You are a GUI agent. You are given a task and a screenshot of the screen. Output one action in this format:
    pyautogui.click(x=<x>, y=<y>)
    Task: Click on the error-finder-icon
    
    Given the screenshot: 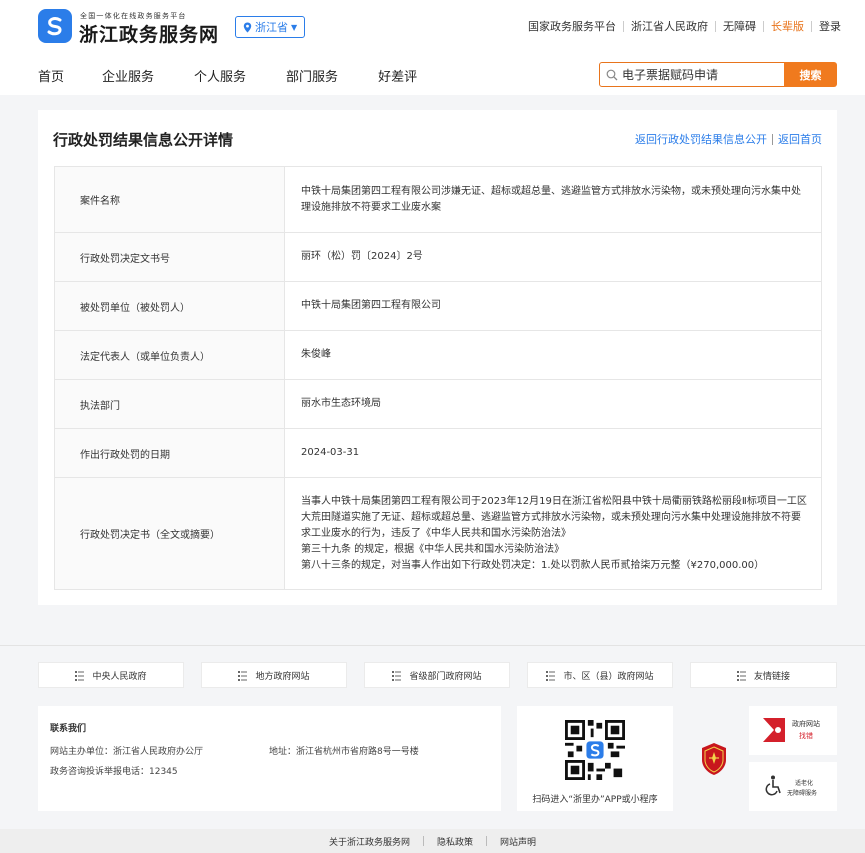 What is the action you would take?
    pyautogui.click(x=774, y=730)
    